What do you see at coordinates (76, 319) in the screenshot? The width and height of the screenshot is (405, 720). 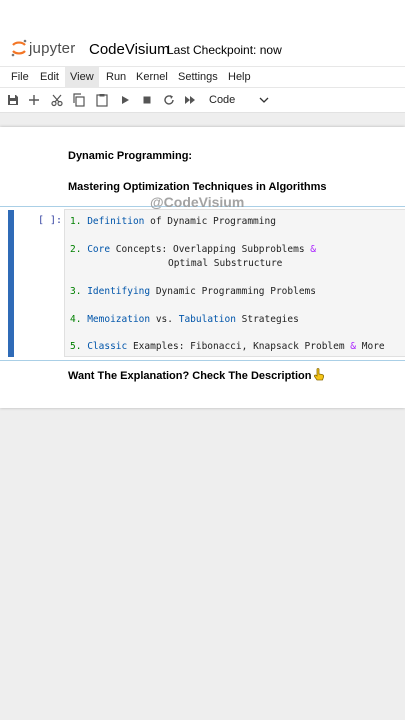 I see `line-number: 4.` at bounding box center [76, 319].